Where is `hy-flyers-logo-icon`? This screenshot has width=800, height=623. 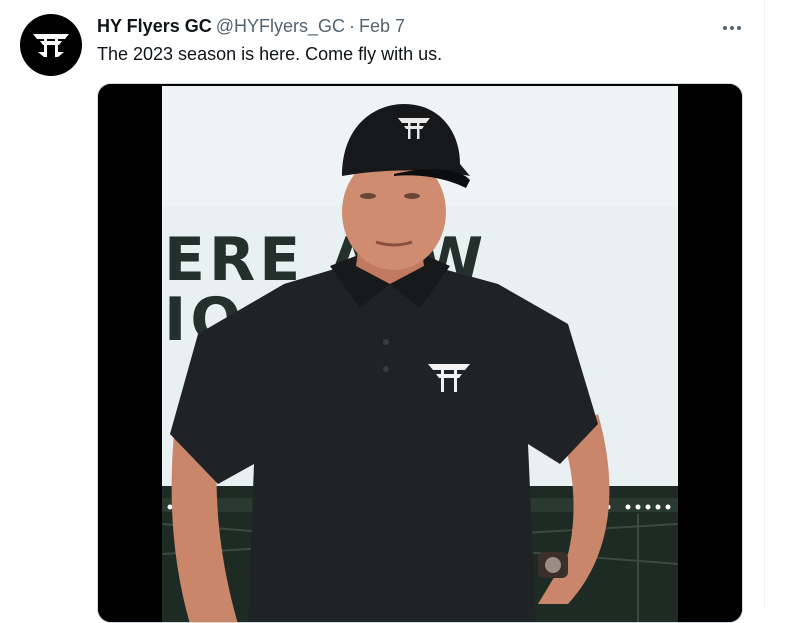 hy-flyers-logo-icon is located at coordinates (51, 45).